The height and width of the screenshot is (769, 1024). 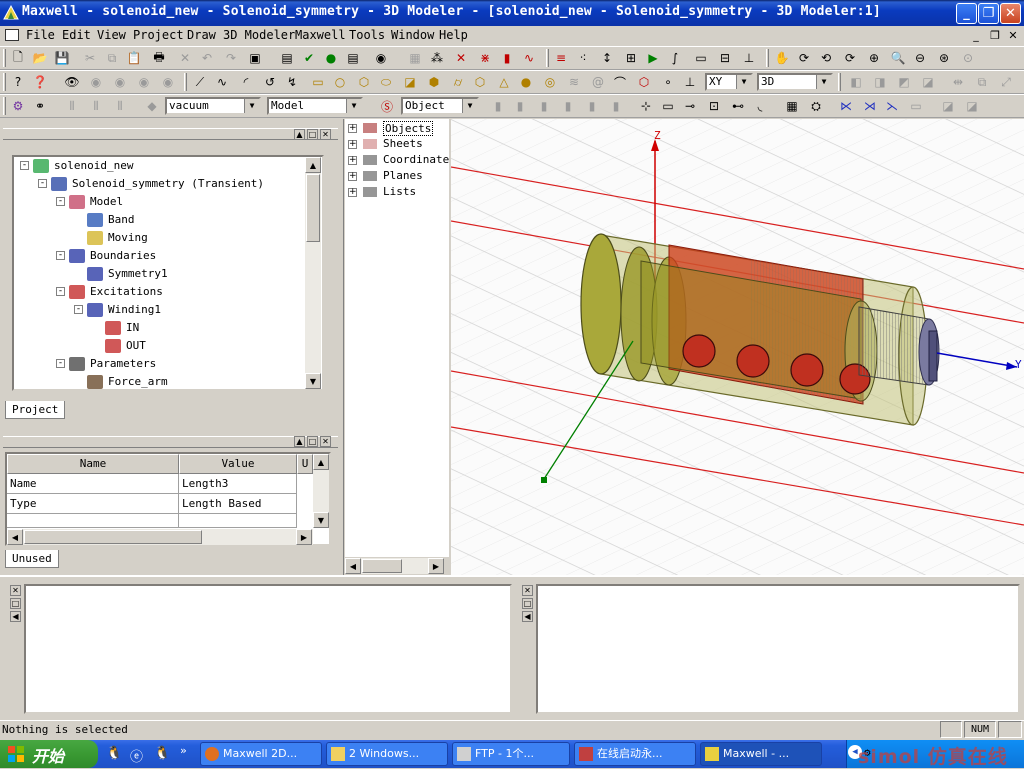 What do you see at coordinates (313, 208) in the screenshot?
I see `scroll-thumb` at bounding box center [313, 208].